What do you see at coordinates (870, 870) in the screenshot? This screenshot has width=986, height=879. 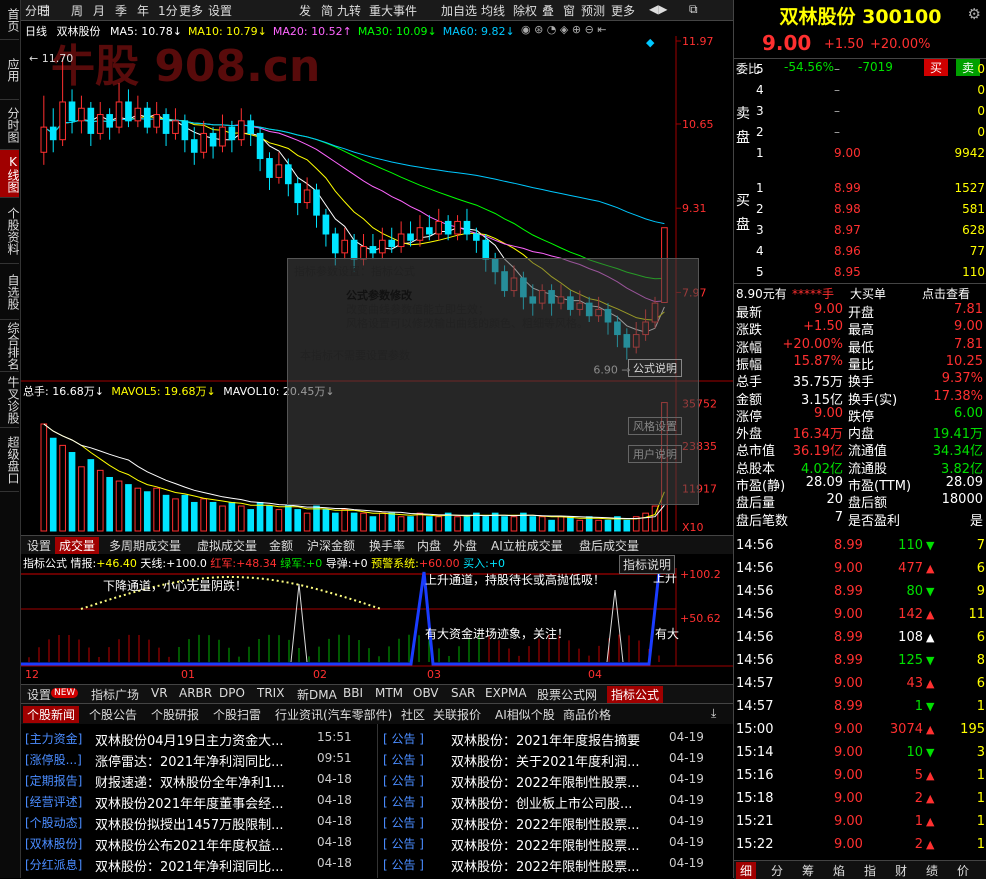 I see `quote-tab-4: 指` at bounding box center [870, 870].